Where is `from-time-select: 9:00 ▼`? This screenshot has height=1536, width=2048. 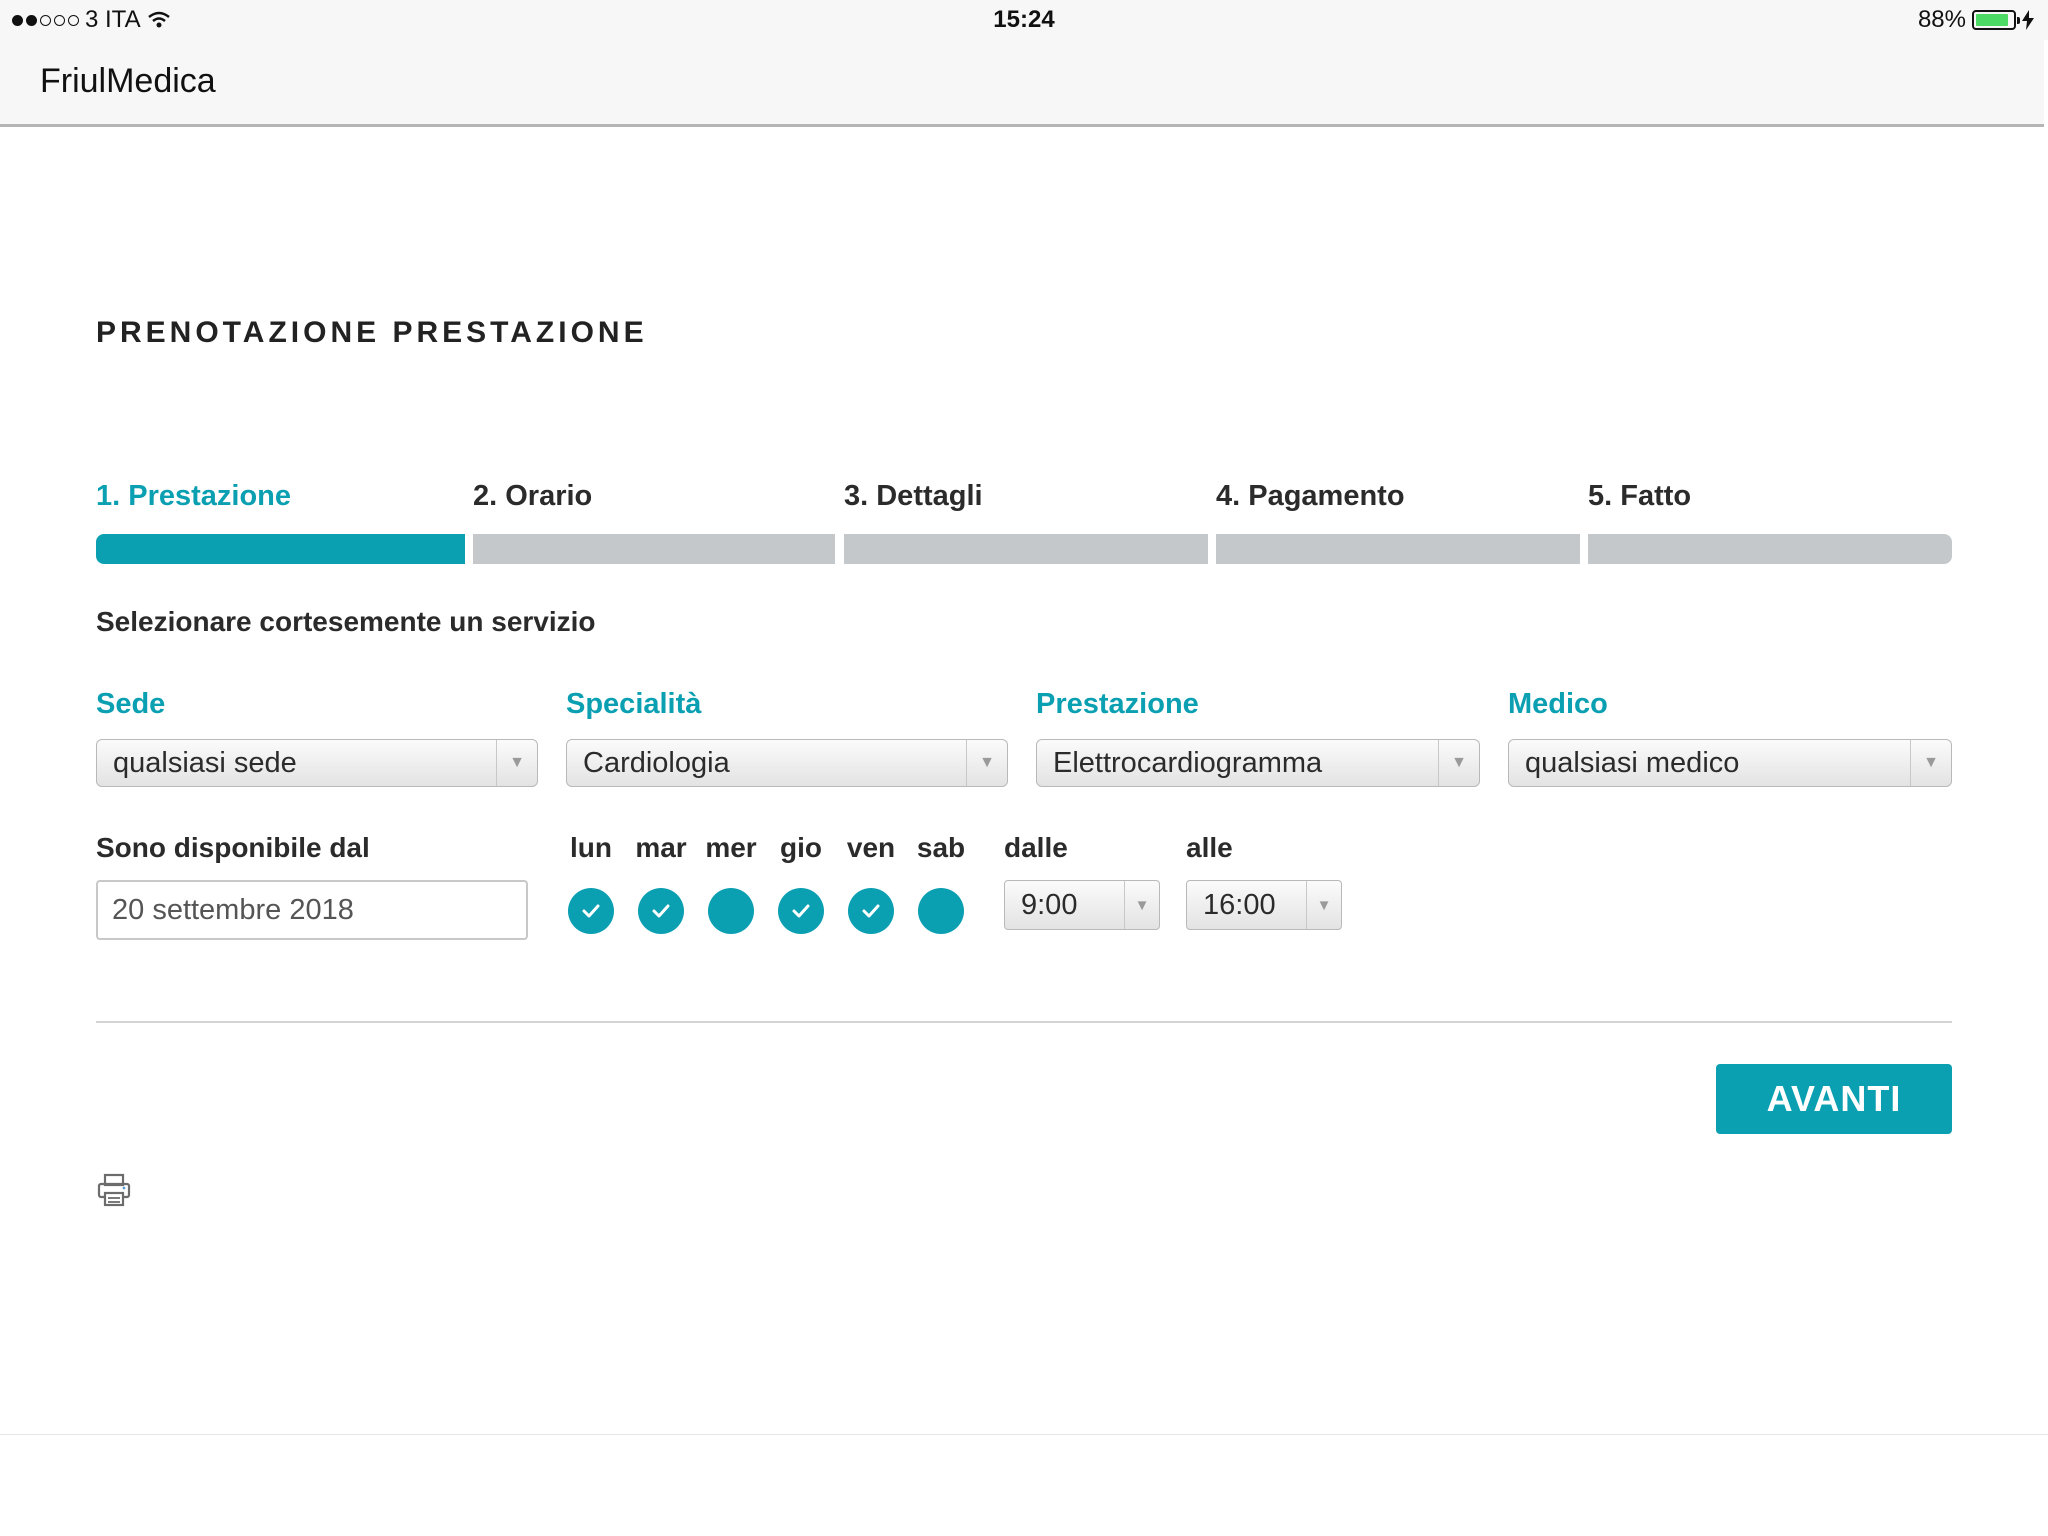
from-time-select: 9:00 ▼ is located at coordinates (1082, 905).